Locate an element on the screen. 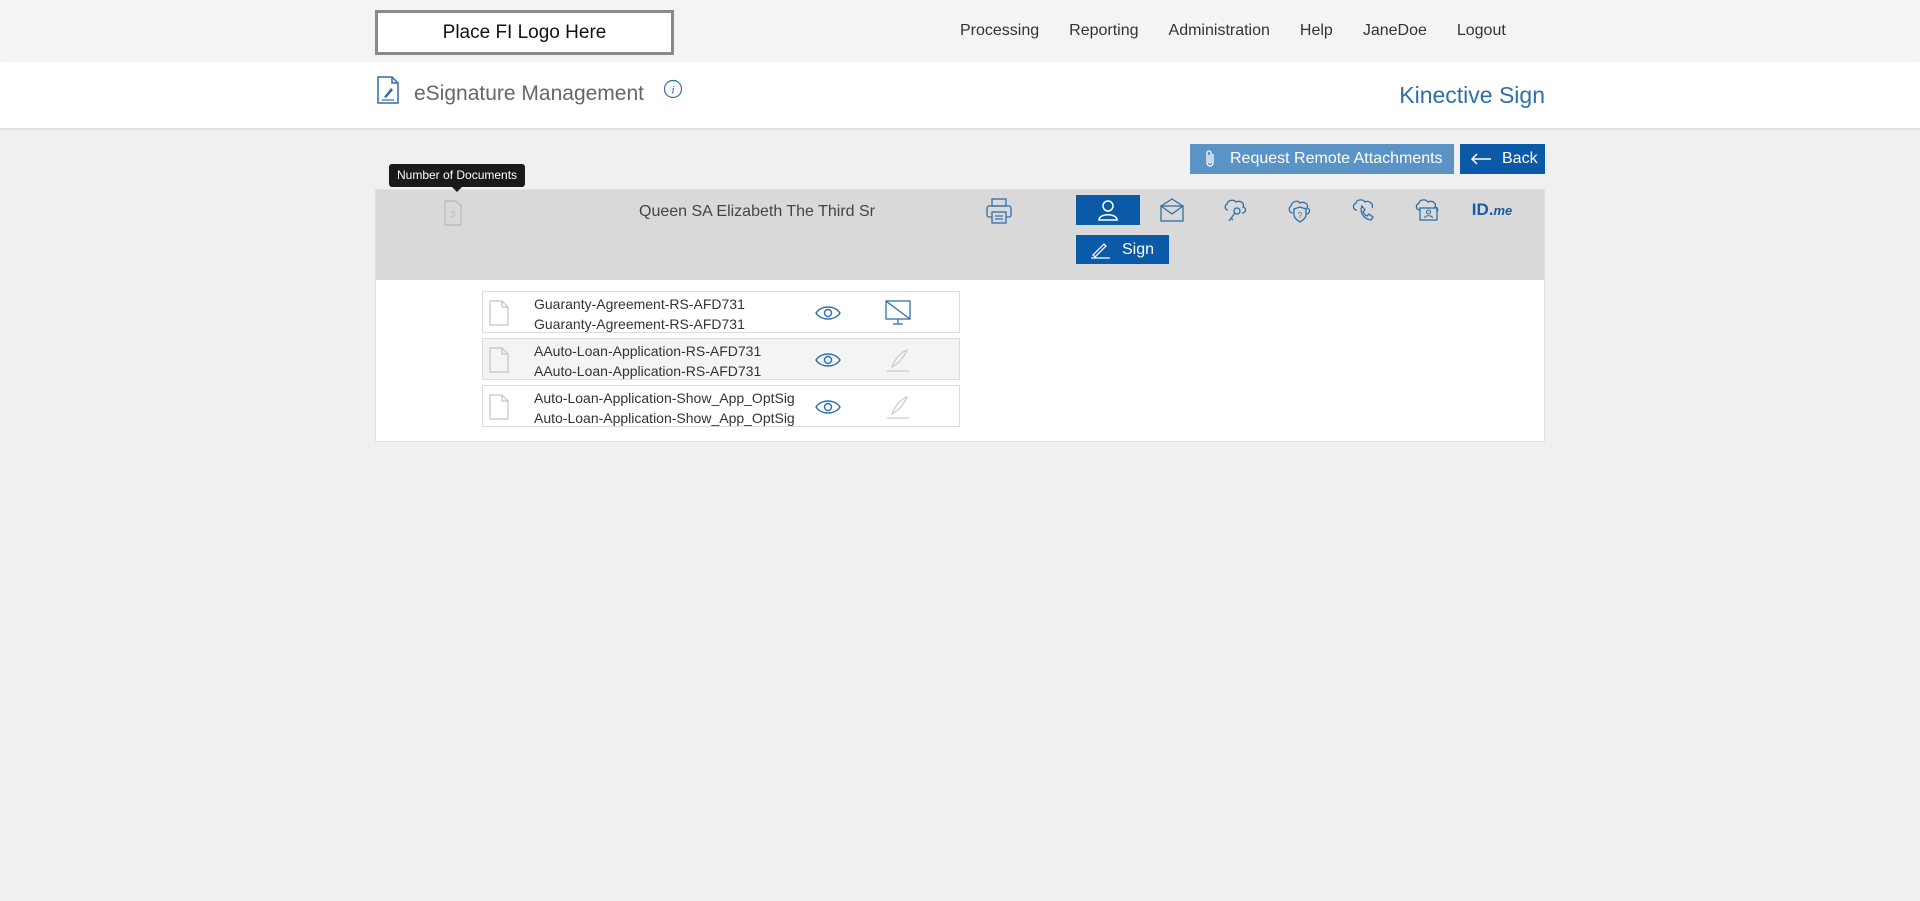 The image size is (1920, 901). nav-logout: Logout is located at coordinates (1481, 31).